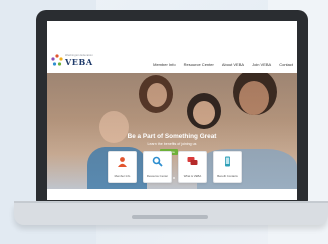  I want to click on card-label: Member Info, so click(122, 176).